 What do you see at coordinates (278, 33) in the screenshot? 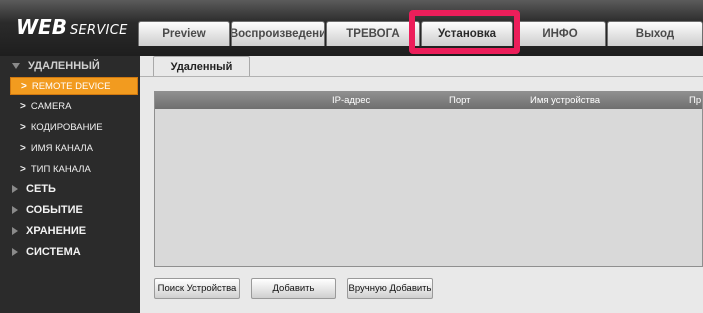
I see `tab-playback: Воспроизведени` at bounding box center [278, 33].